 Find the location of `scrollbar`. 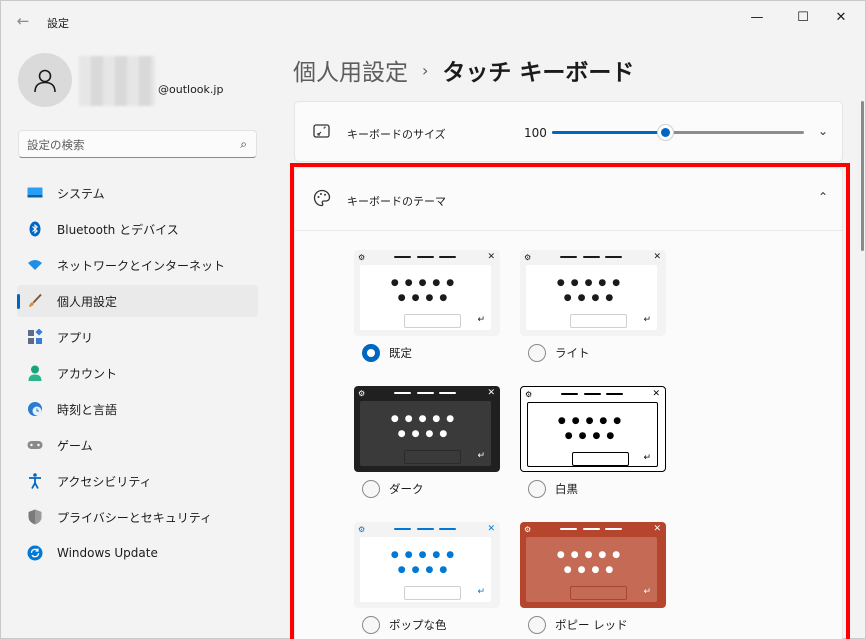

scrollbar is located at coordinates (862, 176).